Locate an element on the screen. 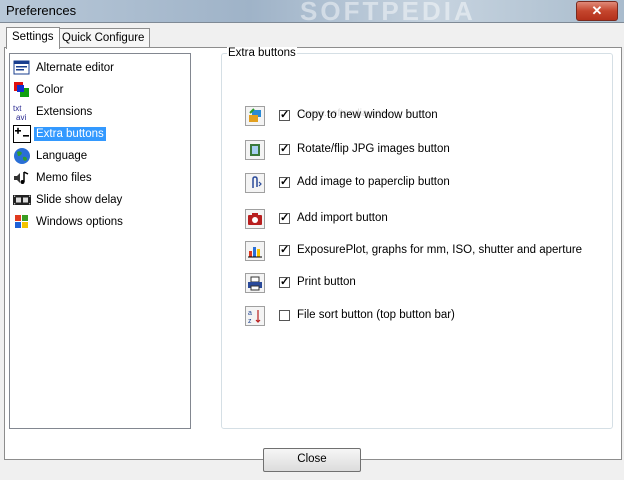 Image resolution: width=624 pixels, height=480 pixels. option-label: File sort button (top button bar) is located at coordinates (376, 315).